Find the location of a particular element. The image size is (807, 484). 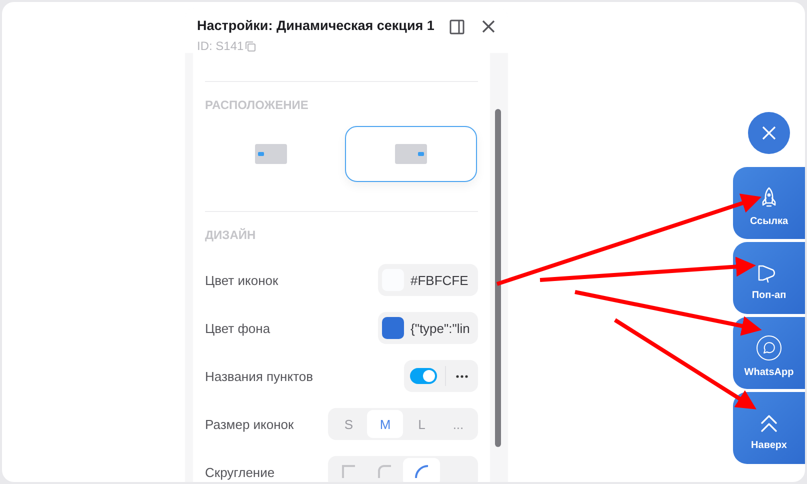

setting-label: Названия пунктов is located at coordinates (259, 376).